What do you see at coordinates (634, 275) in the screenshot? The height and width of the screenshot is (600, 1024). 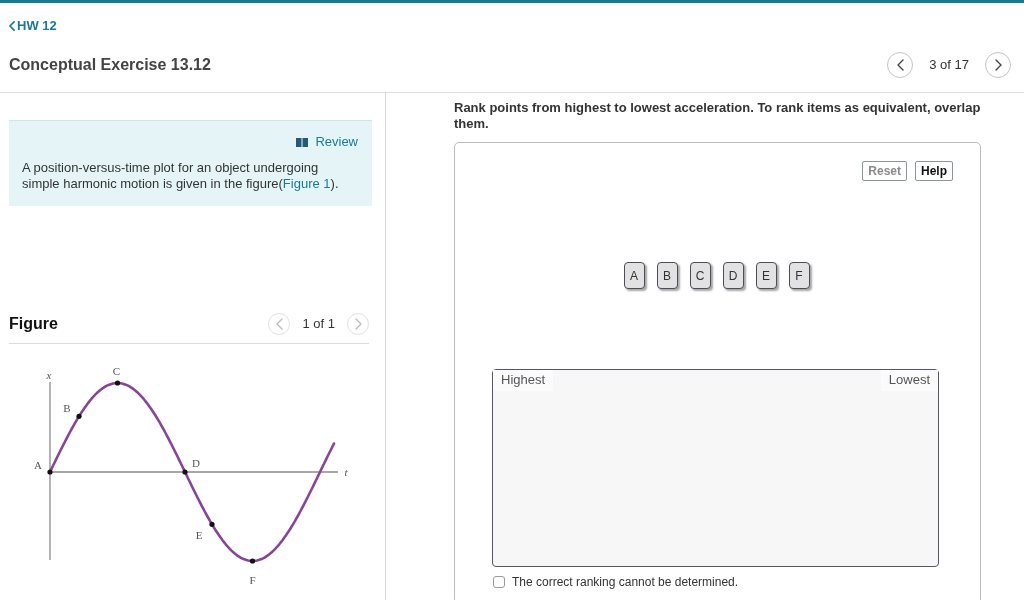 I see `ranking-tile: A` at bounding box center [634, 275].